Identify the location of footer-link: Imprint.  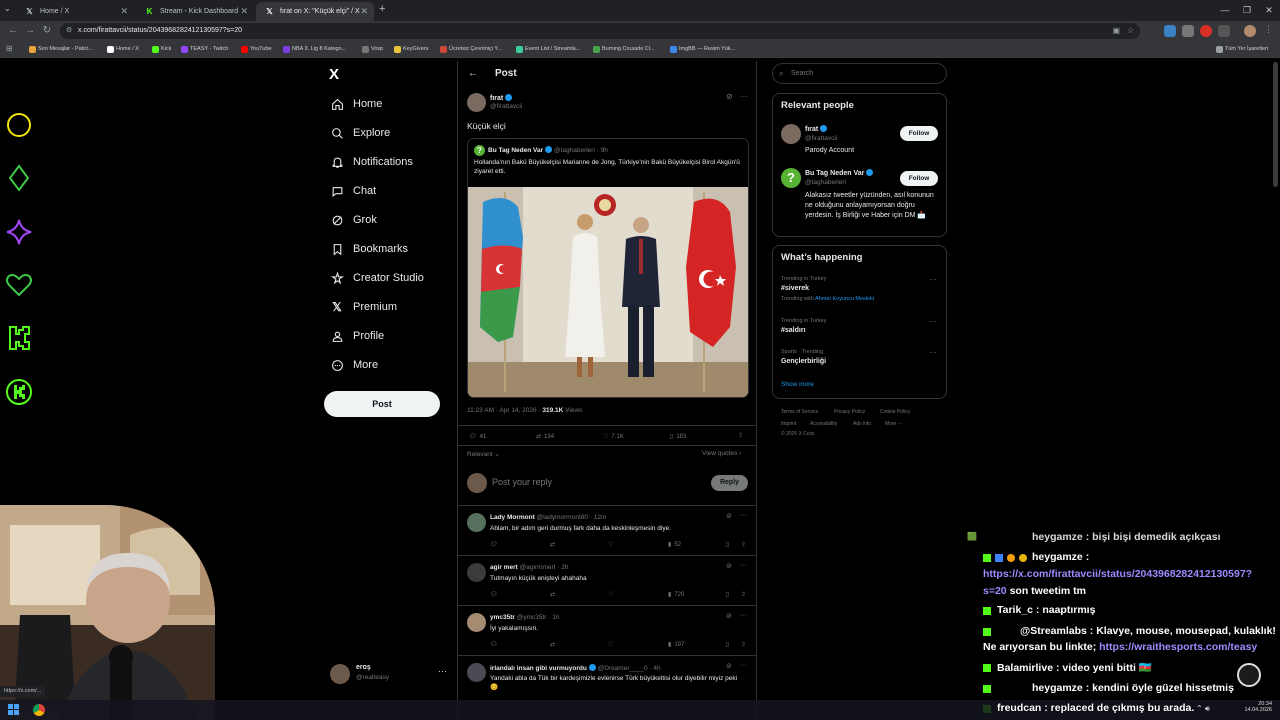
(788, 424).